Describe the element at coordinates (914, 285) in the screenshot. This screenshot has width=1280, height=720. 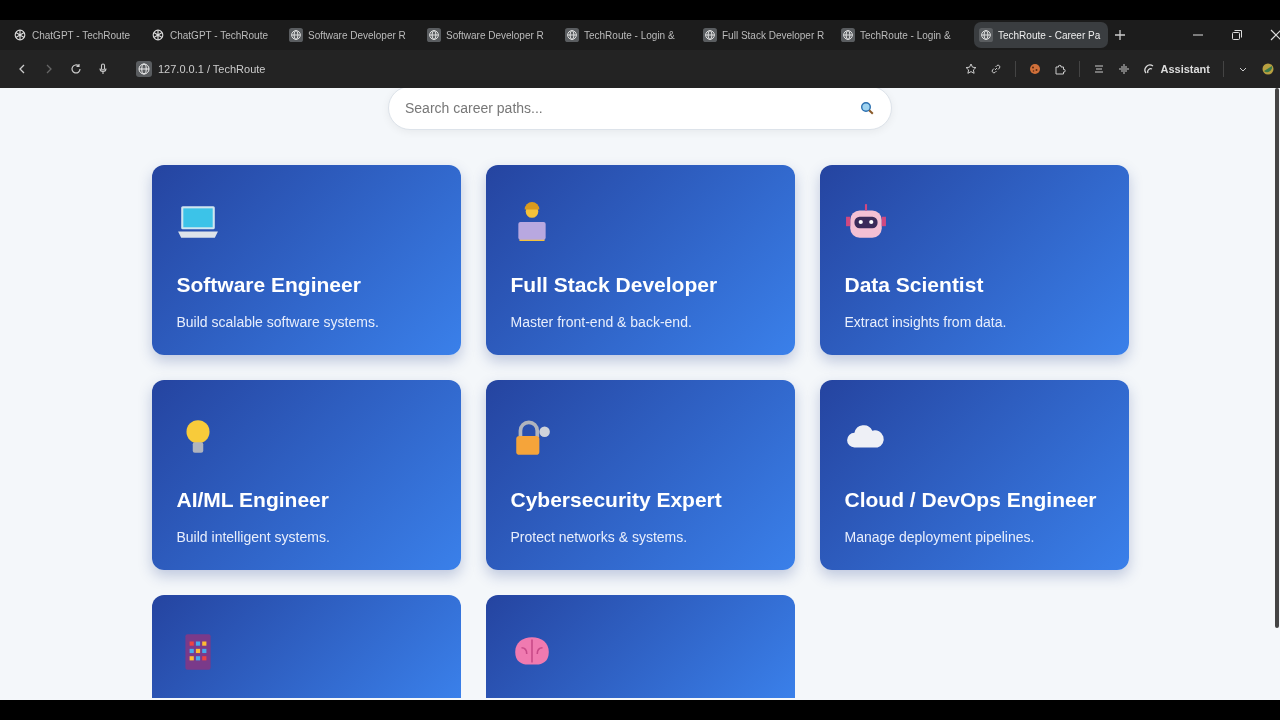
I see `card-title: Data Scientist` at that location.